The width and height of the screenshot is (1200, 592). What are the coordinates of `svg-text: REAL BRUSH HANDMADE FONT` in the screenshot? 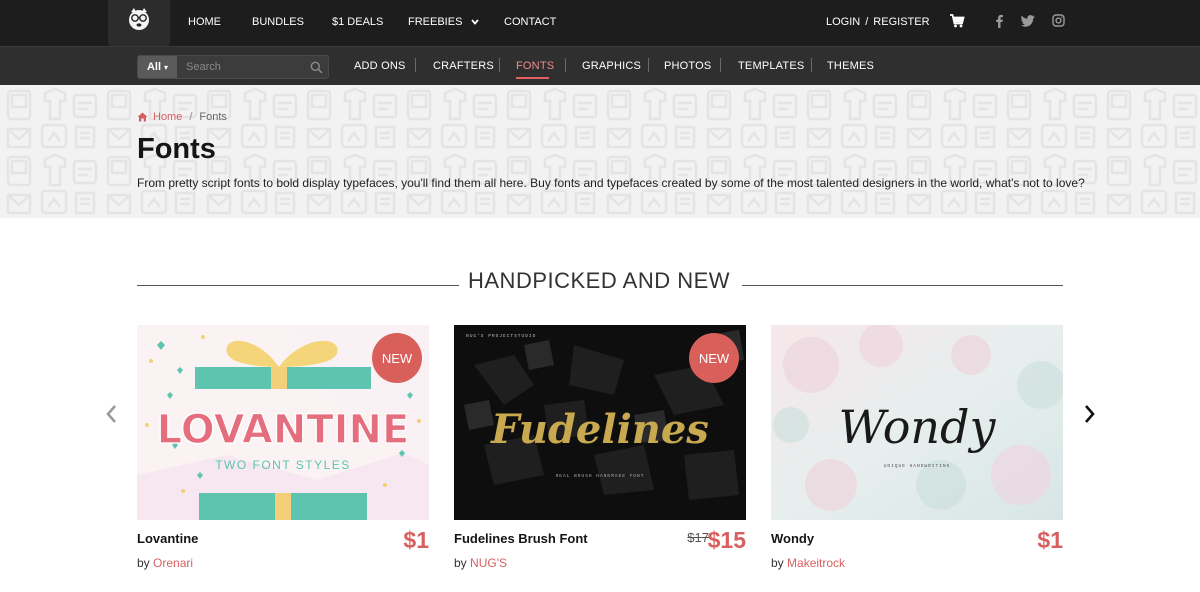 It's located at (600, 476).